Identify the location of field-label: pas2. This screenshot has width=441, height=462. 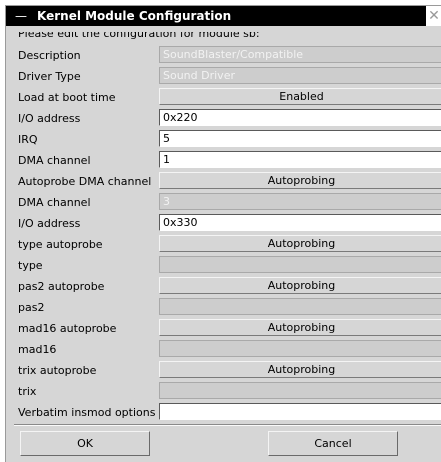
(31, 307).